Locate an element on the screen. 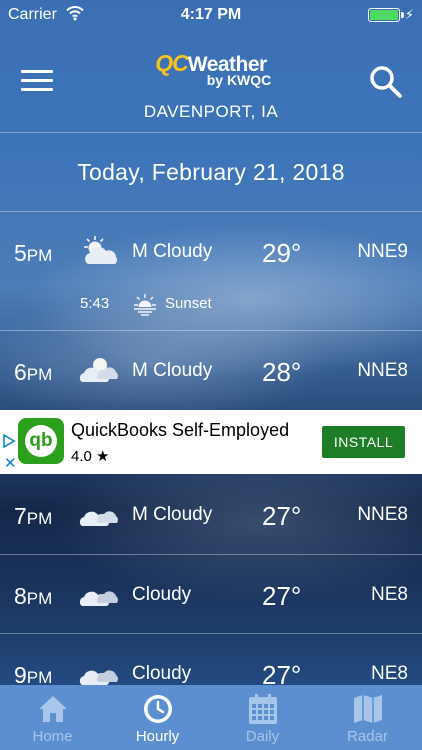 This screenshot has width=422, height=750. status-time: 4:17 PM is located at coordinates (211, 14).